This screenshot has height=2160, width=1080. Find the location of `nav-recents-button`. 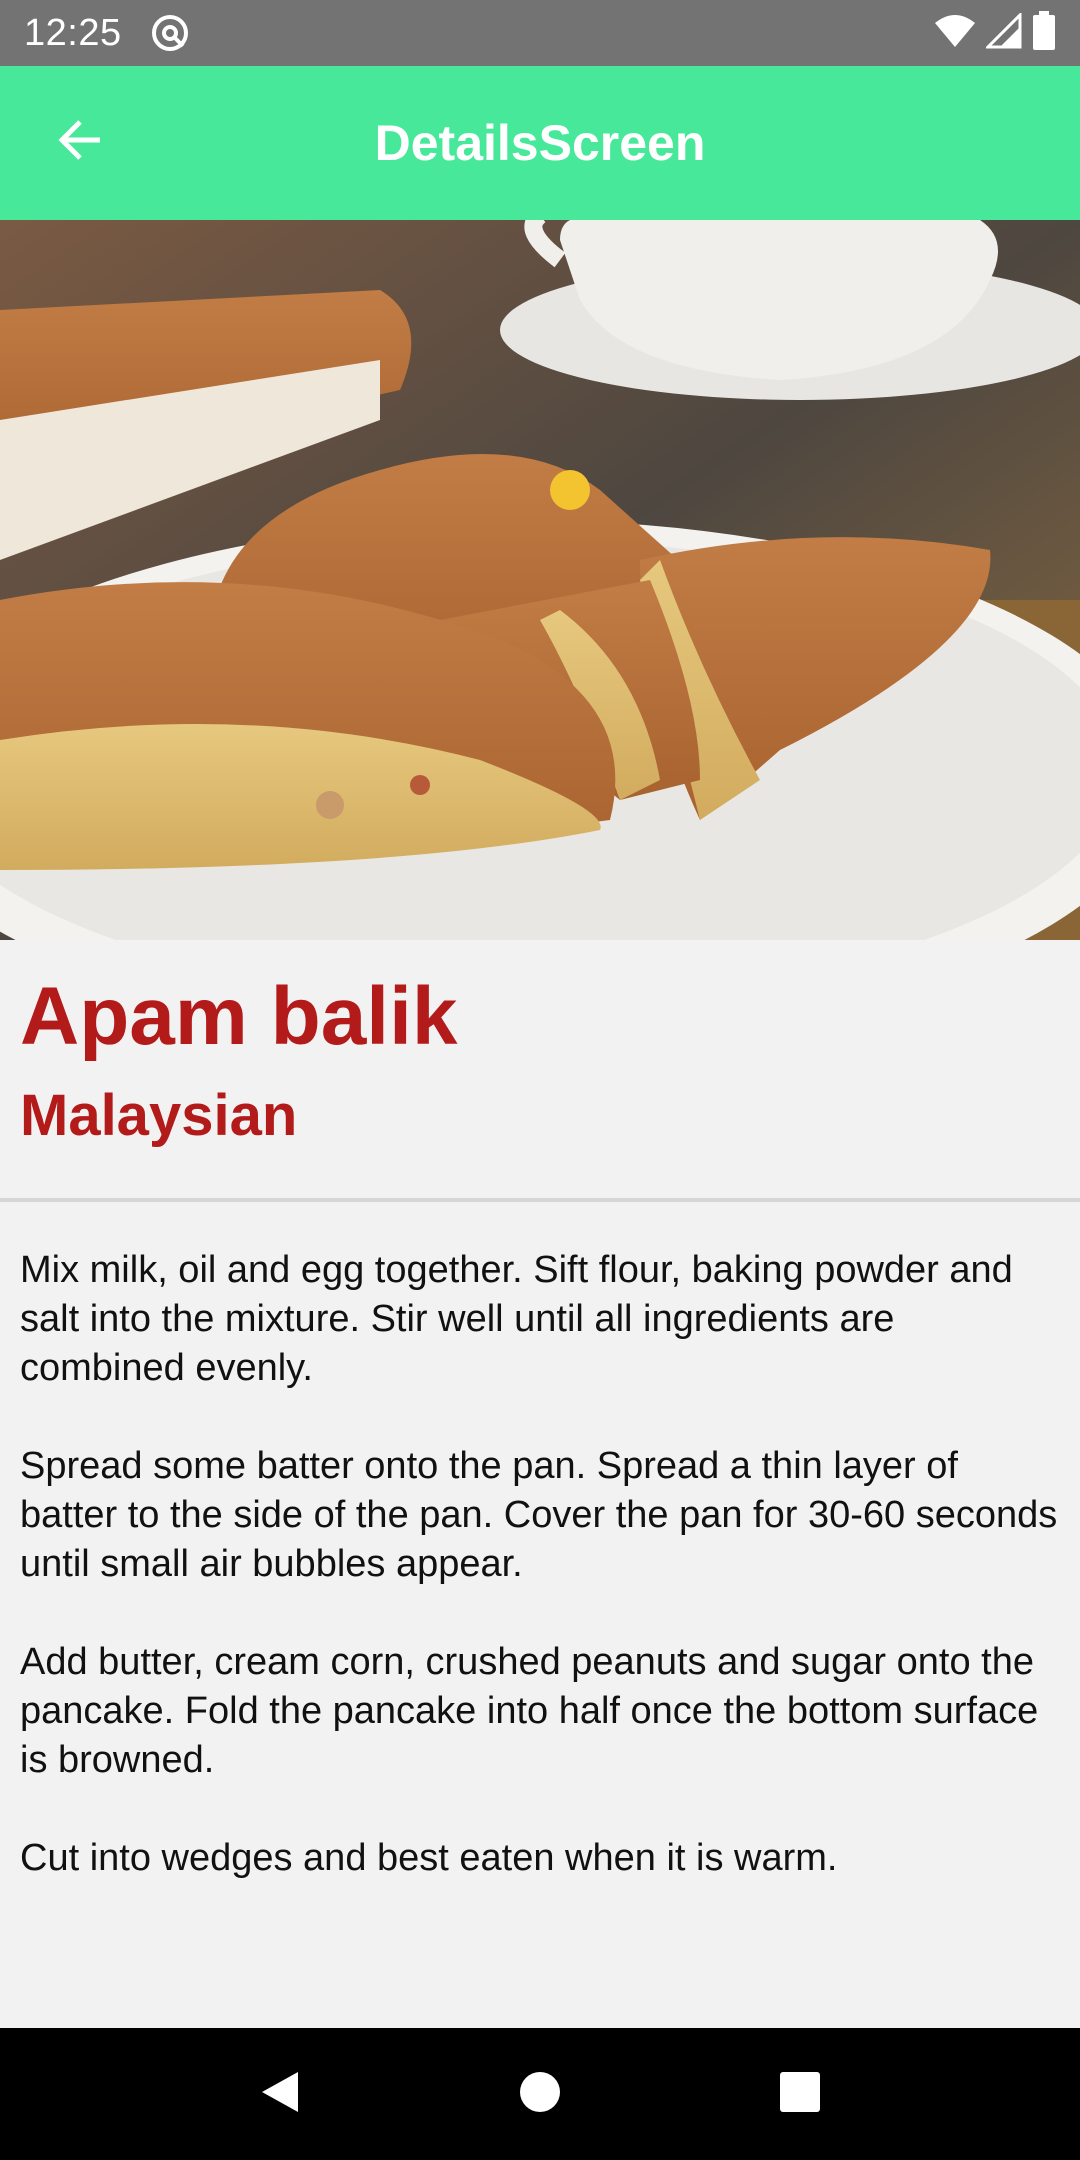

nav-recents-button is located at coordinates (800, 2094).